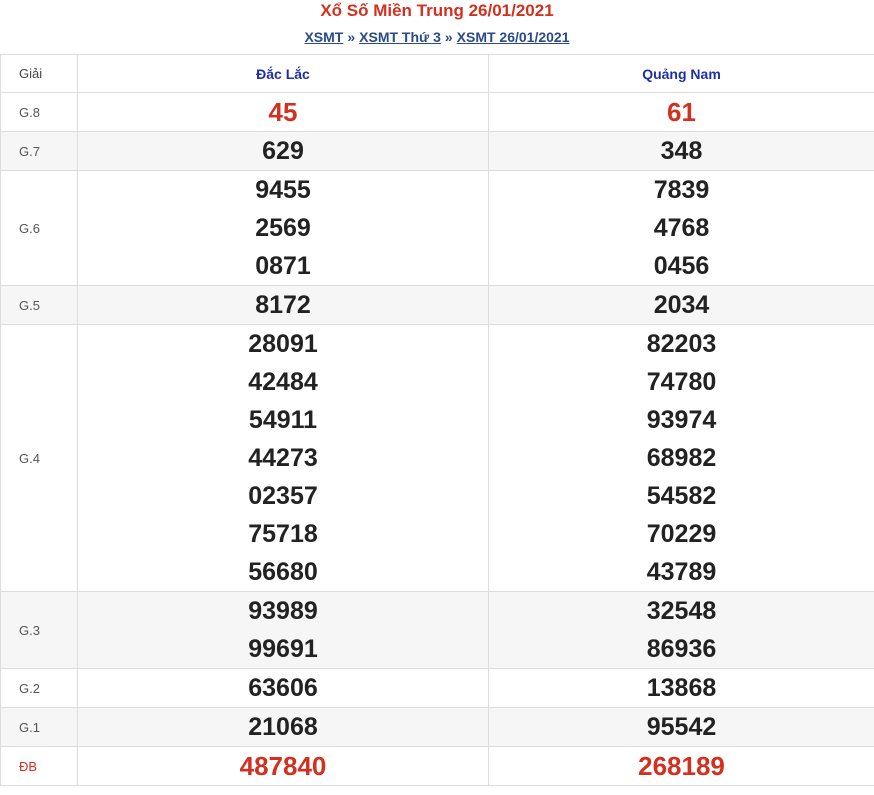  I want to click on prize-number: 93989, so click(283, 611).